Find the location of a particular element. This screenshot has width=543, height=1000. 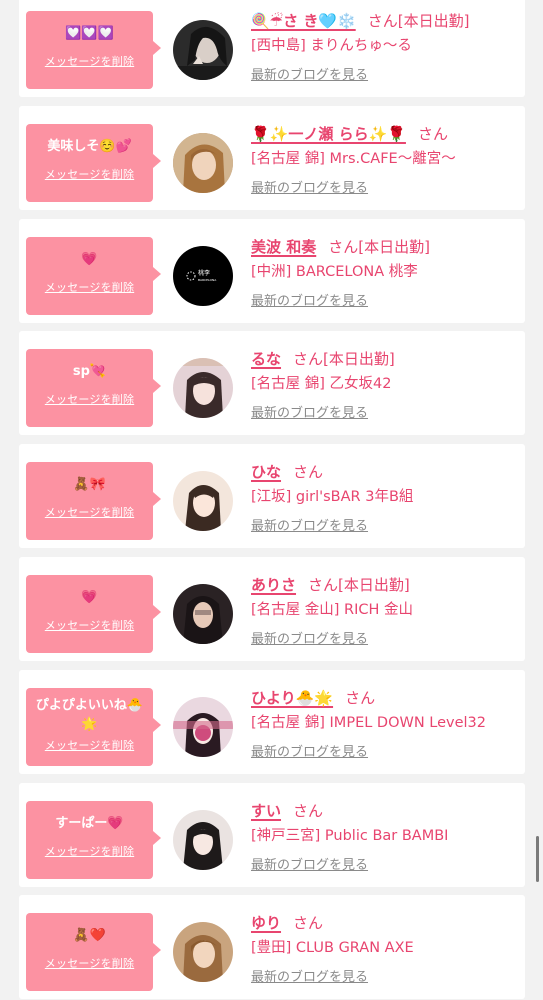

cast-name-link: 🌹✨一ノ瀬 らら✨🌹 is located at coordinates (328, 134).